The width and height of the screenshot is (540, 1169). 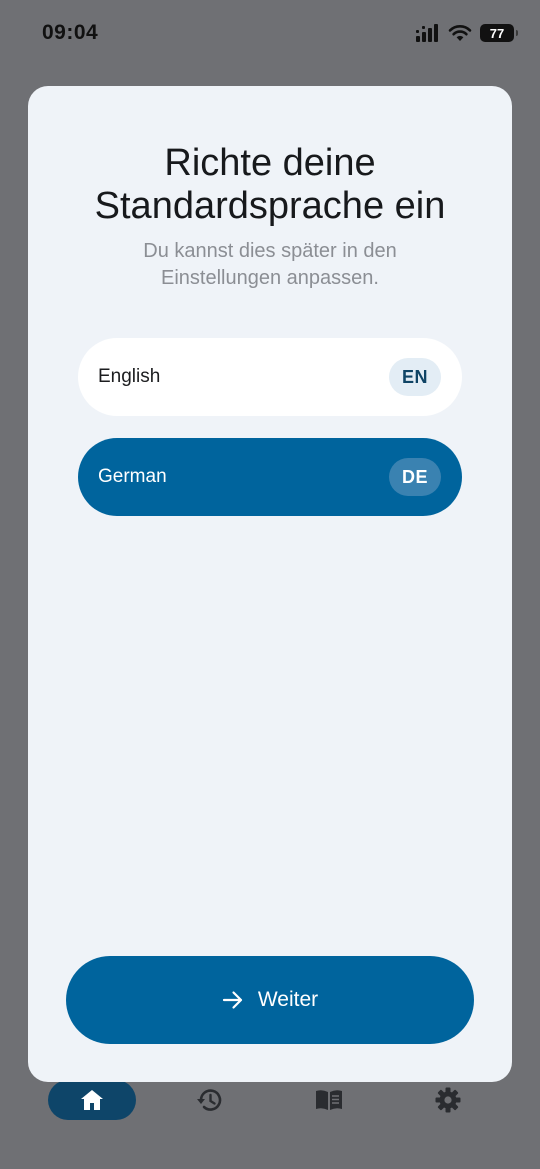 What do you see at coordinates (270, 251) in the screenshot?
I see `dialog-subtitle-line-1: Du kannst dies später in den` at bounding box center [270, 251].